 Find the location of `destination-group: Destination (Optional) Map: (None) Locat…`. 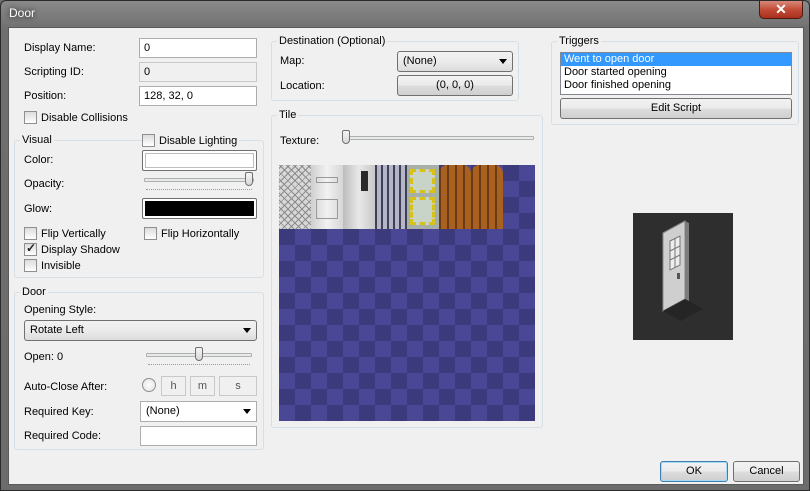

destination-group: Destination (Optional) Map: (None) Locat… is located at coordinates (395, 68).